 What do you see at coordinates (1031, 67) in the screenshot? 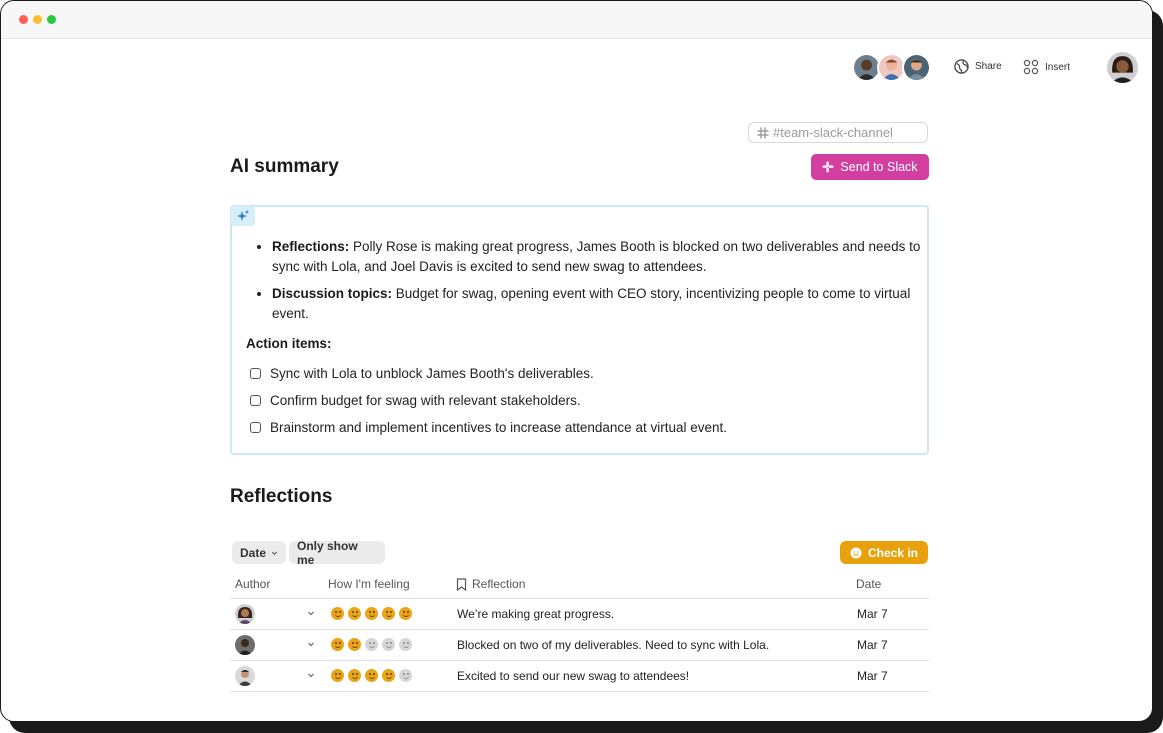
I see `insert-grid-icon` at bounding box center [1031, 67].